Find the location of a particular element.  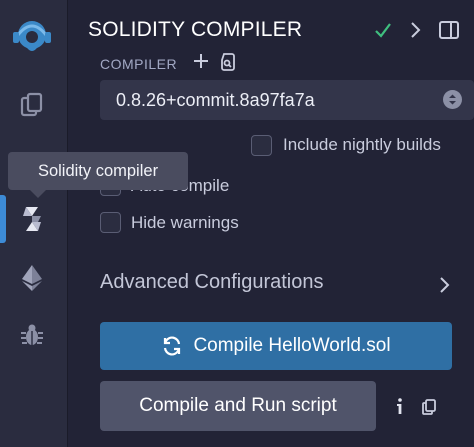

sidebar-tooltip: Solidity compiler is located at coordinates (98, 175).